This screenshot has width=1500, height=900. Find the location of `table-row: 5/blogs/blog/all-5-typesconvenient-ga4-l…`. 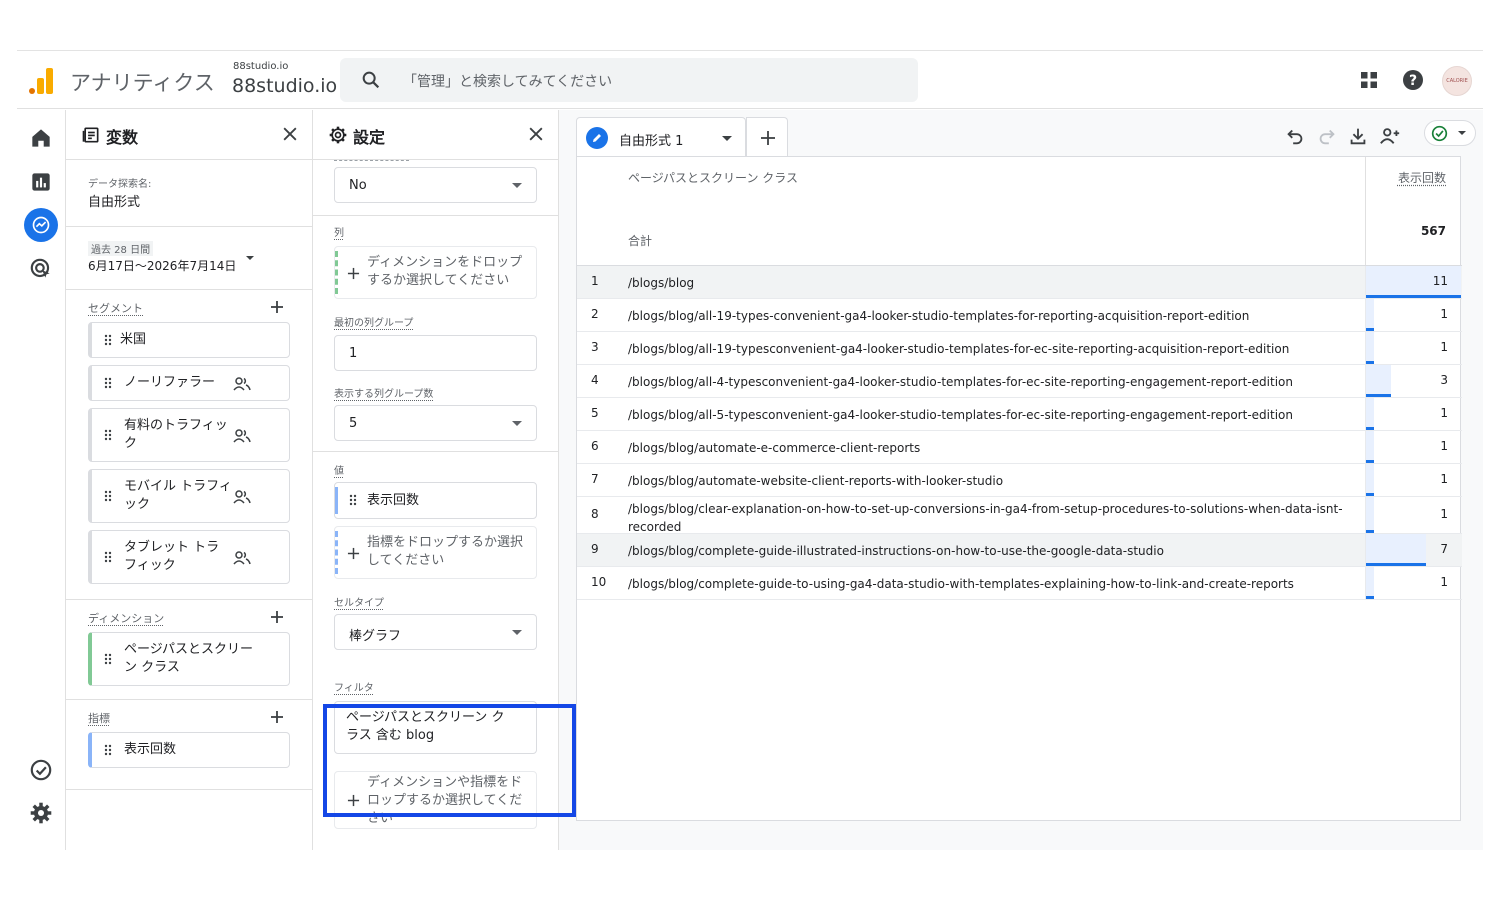

table-row: 5/blogs/blog/all-5-typesconvenient-ga4-l… is located at coordinates (1019, 414).